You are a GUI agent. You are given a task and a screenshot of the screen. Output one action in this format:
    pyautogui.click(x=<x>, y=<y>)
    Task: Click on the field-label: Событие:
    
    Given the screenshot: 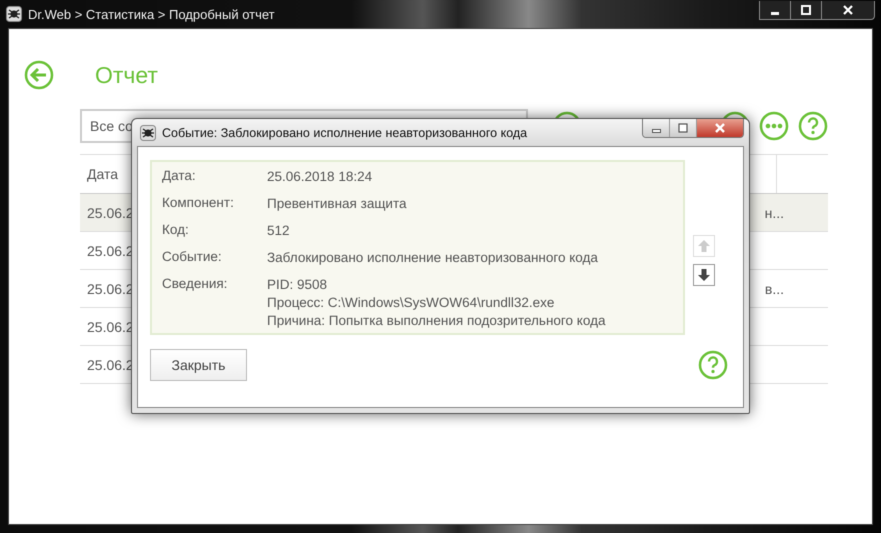 What is the action you would take?
    pyautogui.click(x=192, y=257)
    